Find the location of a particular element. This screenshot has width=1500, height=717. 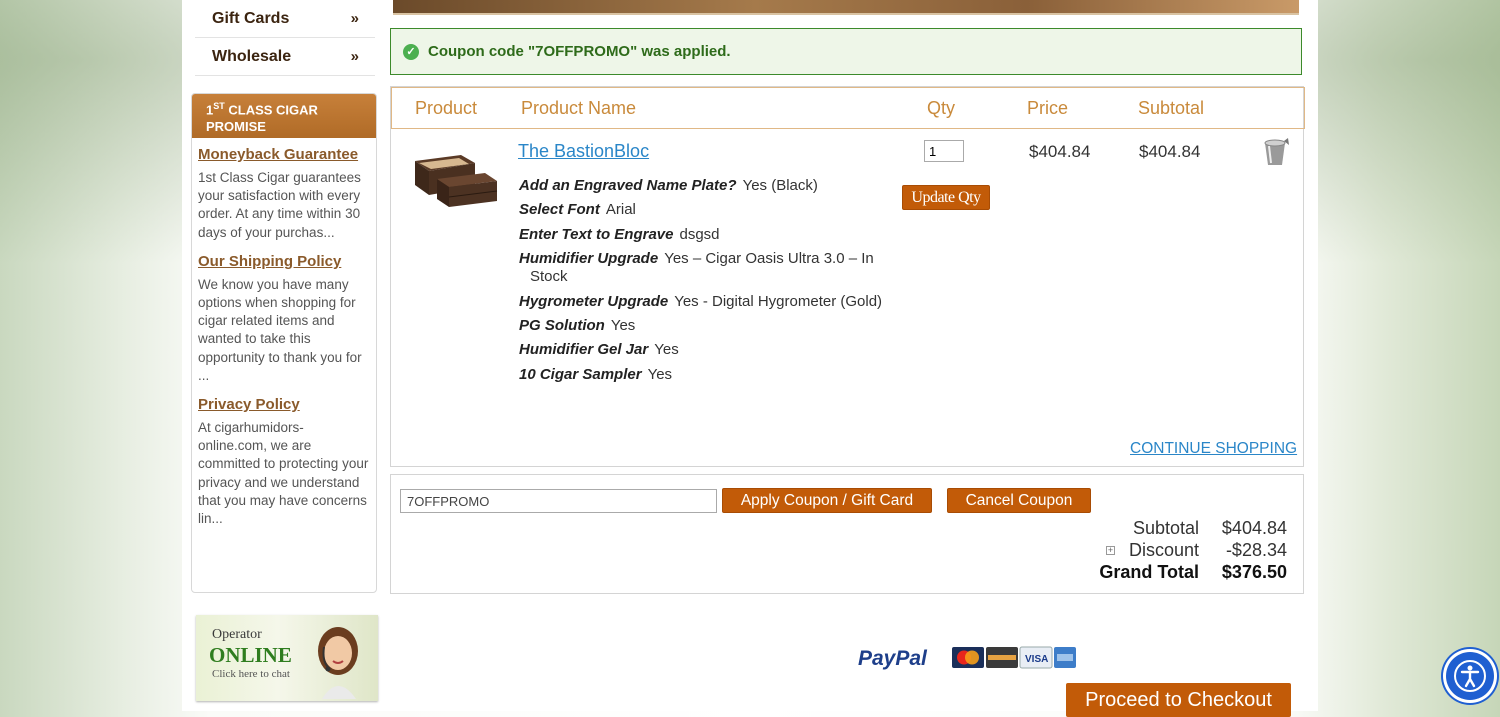

coupon-applied-message: ✓ Coupon code "7OFFPROMO" was applied. is located at coordinates (846, 51).